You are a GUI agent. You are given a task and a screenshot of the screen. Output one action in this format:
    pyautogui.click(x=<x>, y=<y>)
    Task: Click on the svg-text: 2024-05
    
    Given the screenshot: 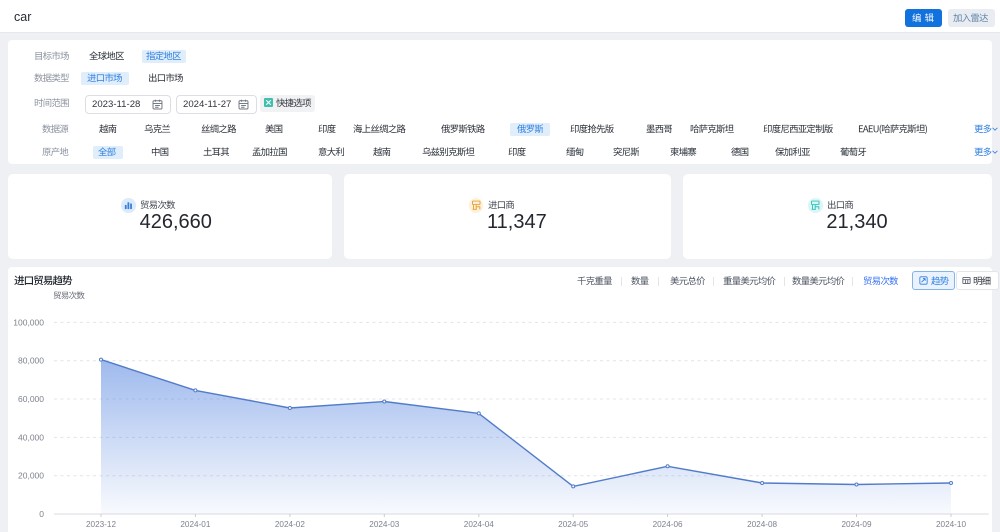 What is the action you would take?
    pyautogui.click(x=573, y=524)
    